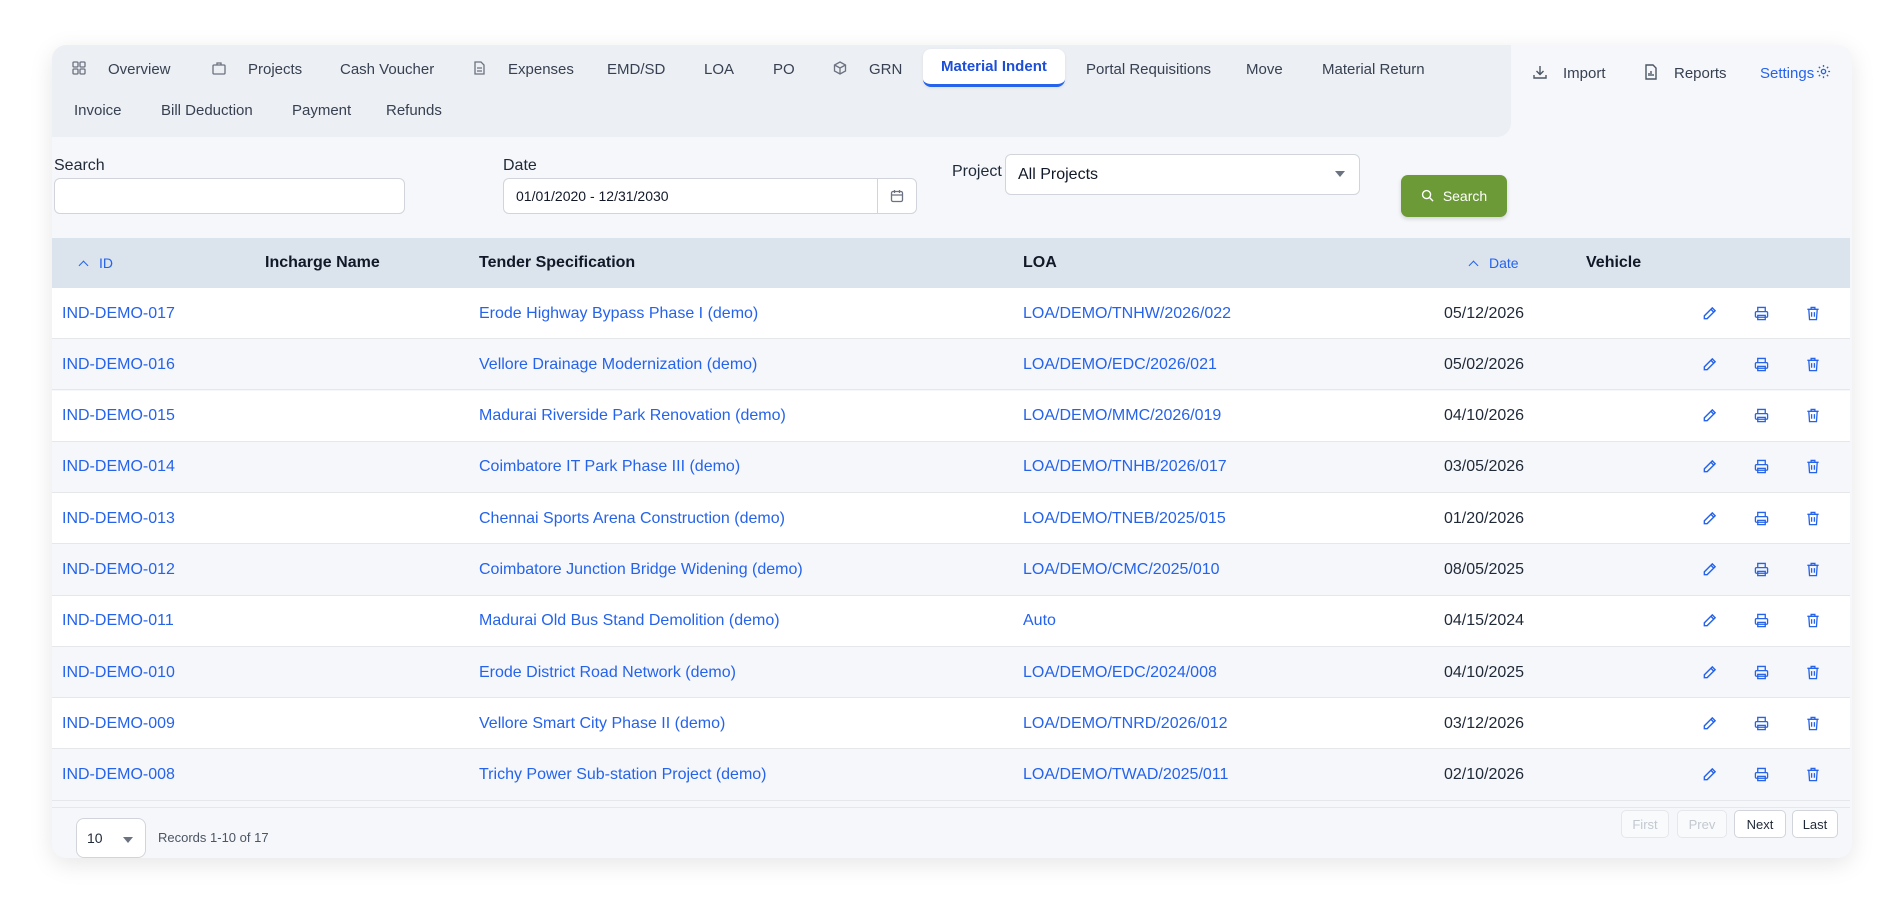 This screenshot has width=1904, height=916. I want to click on next-page-button: Next, so click(1760, 824).